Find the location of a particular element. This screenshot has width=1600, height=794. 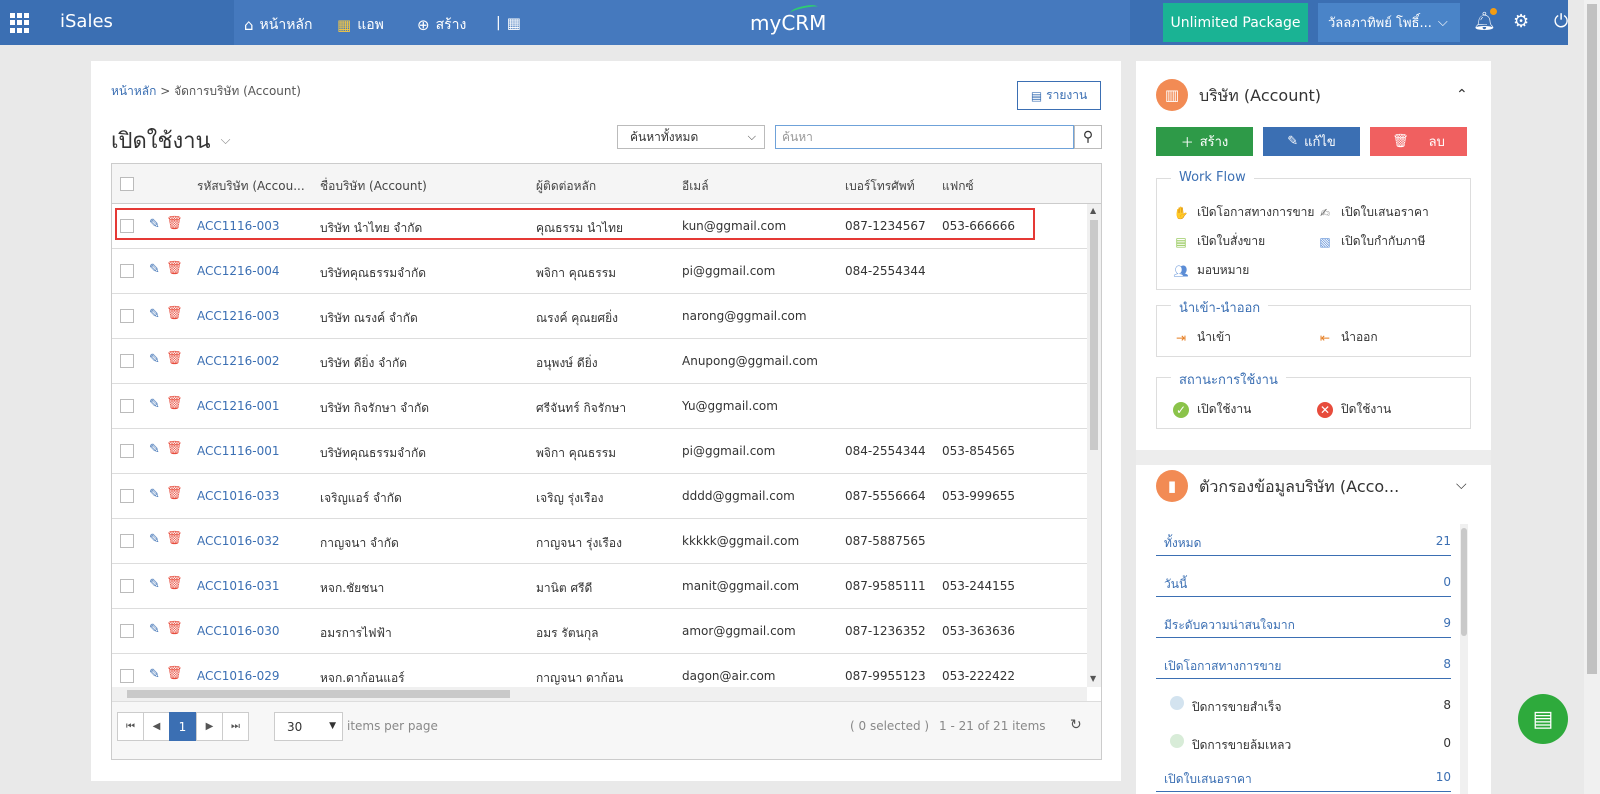

gear-icon: ⚙ is located at coordinates (1521, 21).